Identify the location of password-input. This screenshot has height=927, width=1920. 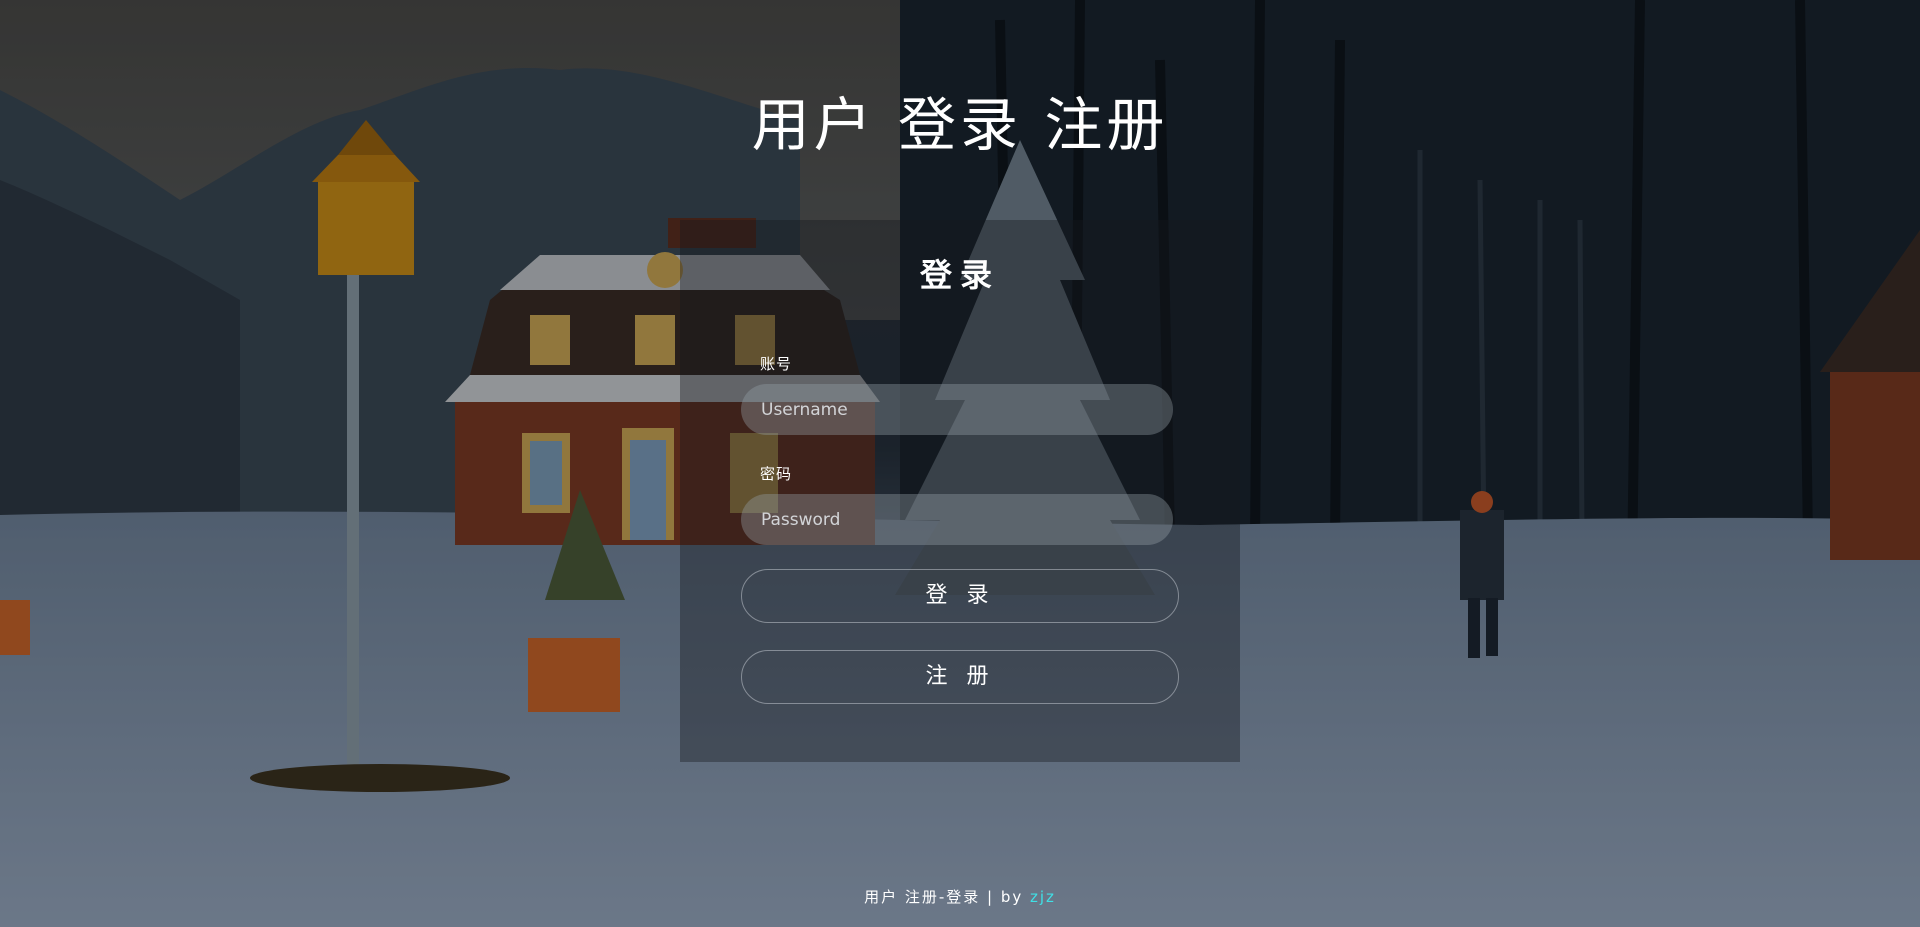
(957, 519).